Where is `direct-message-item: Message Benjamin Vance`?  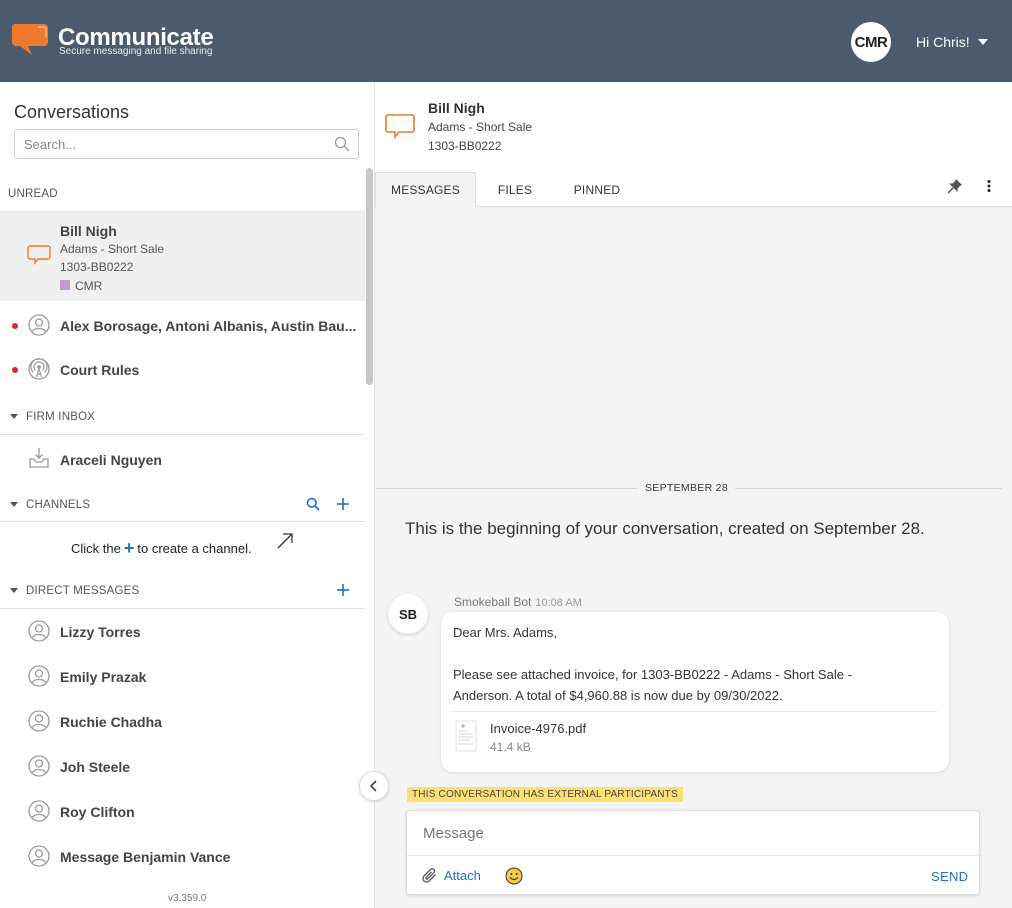
direct-message-item: Message Benjamin Vance is located at coordinates (182, 856).